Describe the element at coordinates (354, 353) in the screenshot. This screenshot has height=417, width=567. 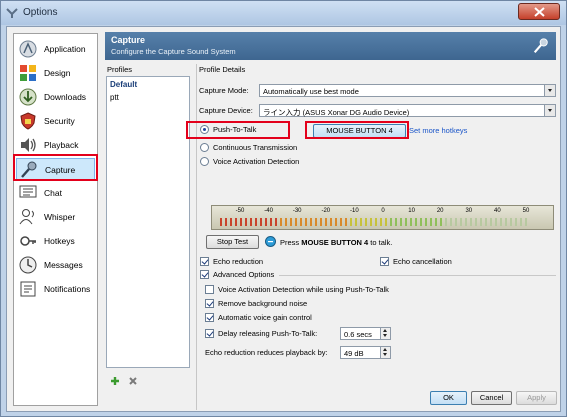
I see `echo-reduces-value: 49 dB` at that location.